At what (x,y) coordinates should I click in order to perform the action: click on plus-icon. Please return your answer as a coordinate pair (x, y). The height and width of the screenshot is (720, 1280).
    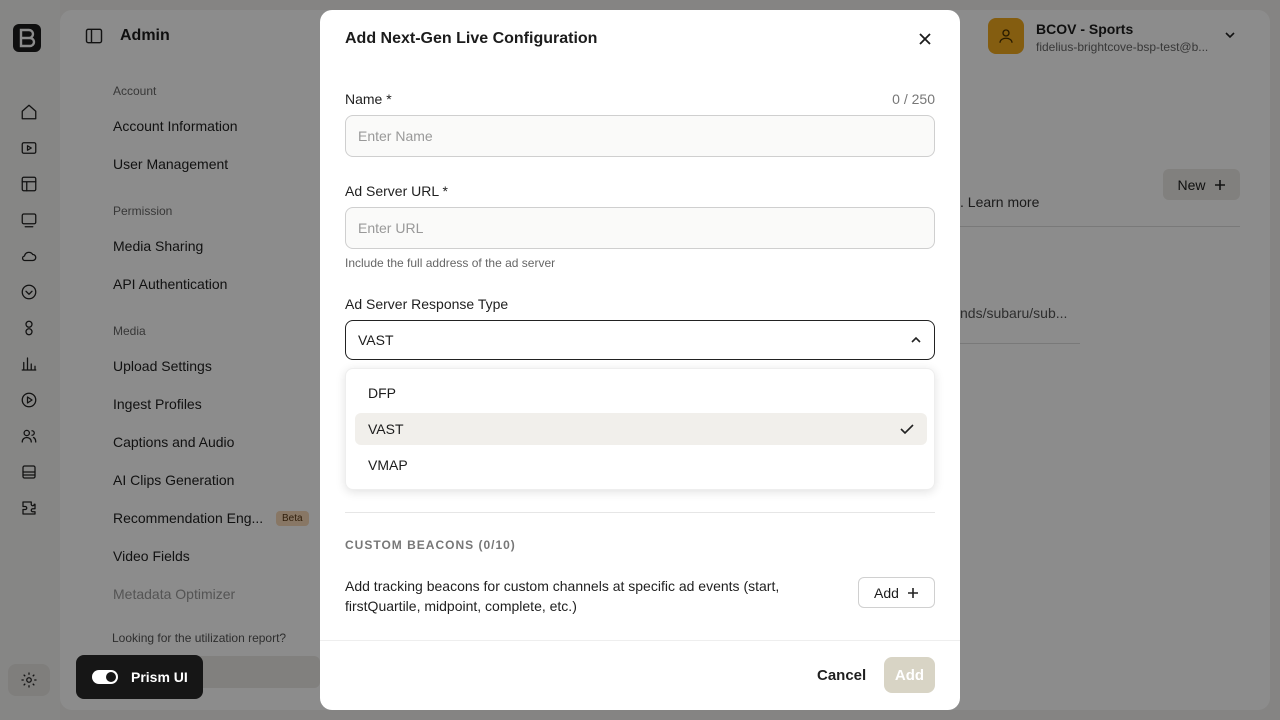
    Looking at the image, I should click on (912, 592).